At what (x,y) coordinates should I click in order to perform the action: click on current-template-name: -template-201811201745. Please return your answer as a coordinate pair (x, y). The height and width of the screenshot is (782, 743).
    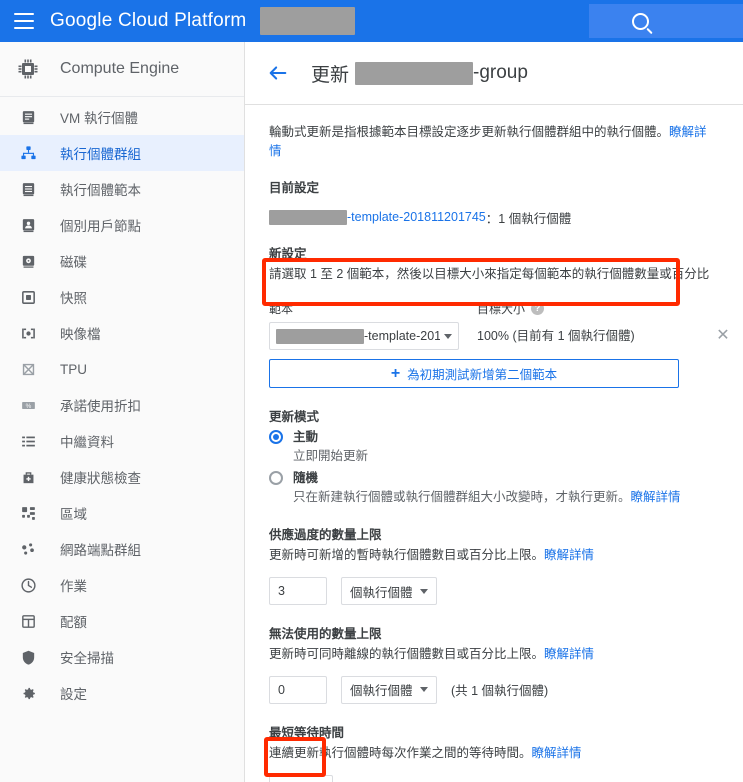
    Looking at the image, I should click on (416, 217).